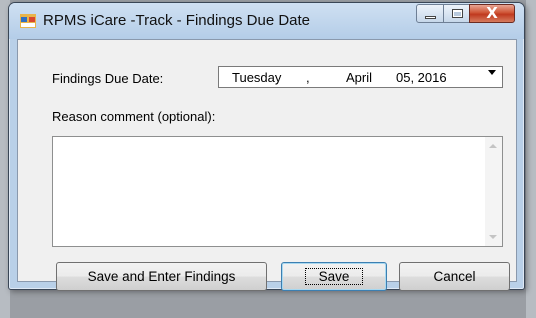 The image size is (536, 318). Describe the element at coordinates (430, 17) in the screenshot. I see `minimize-icon` at that location.